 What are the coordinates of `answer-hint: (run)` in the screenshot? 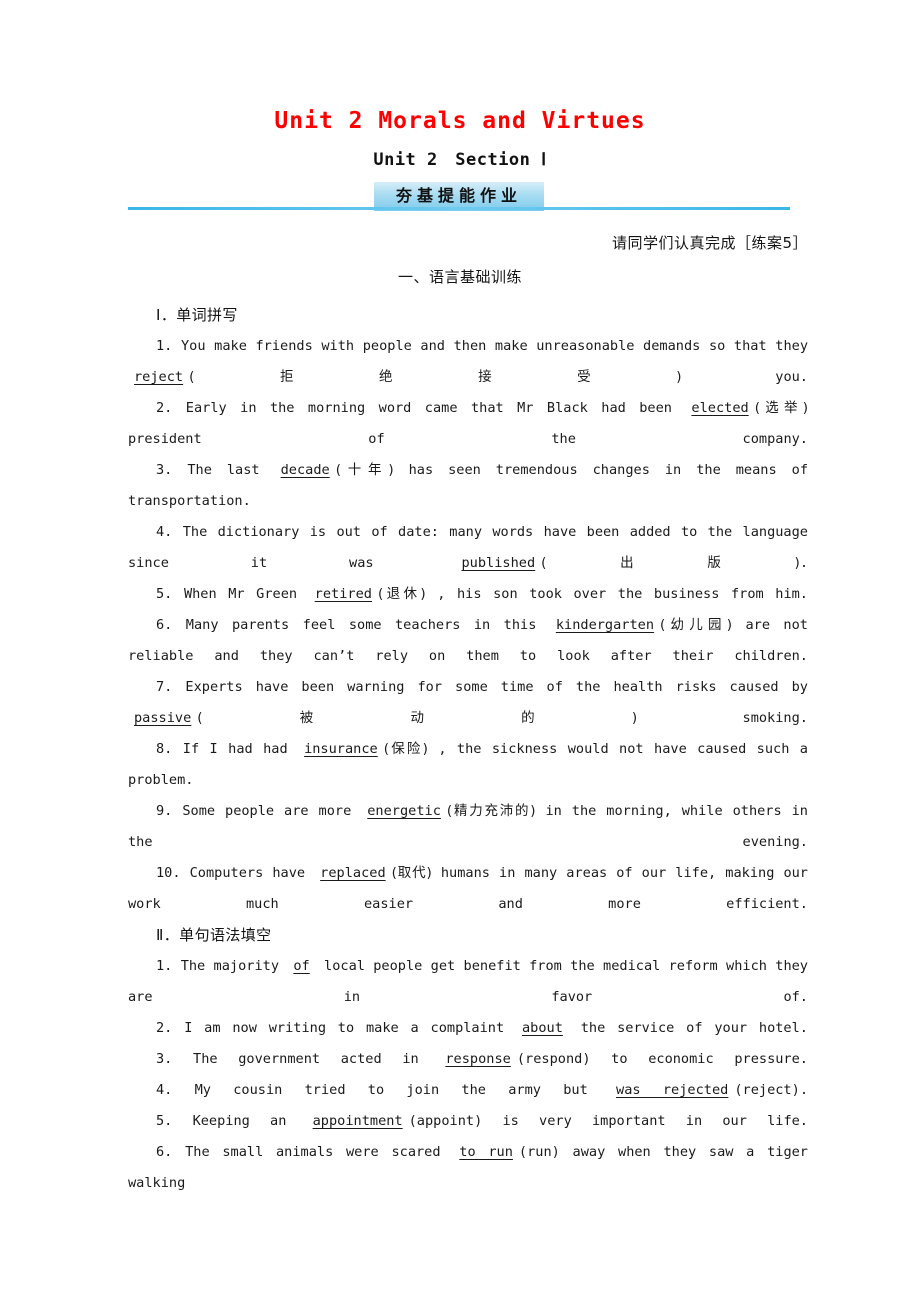 It's located at (539, 1152).